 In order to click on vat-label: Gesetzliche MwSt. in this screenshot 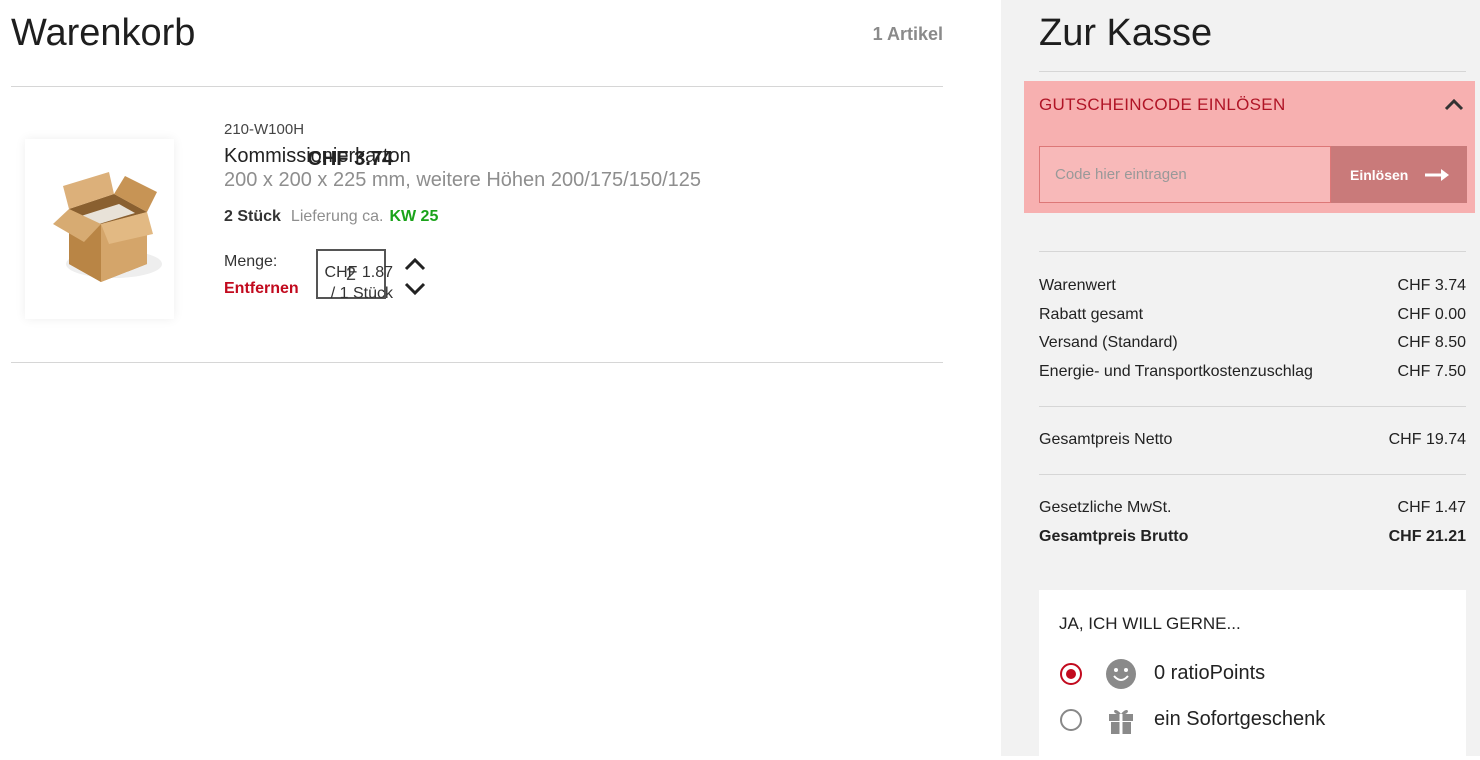, I will do `click(1105, 507)`.